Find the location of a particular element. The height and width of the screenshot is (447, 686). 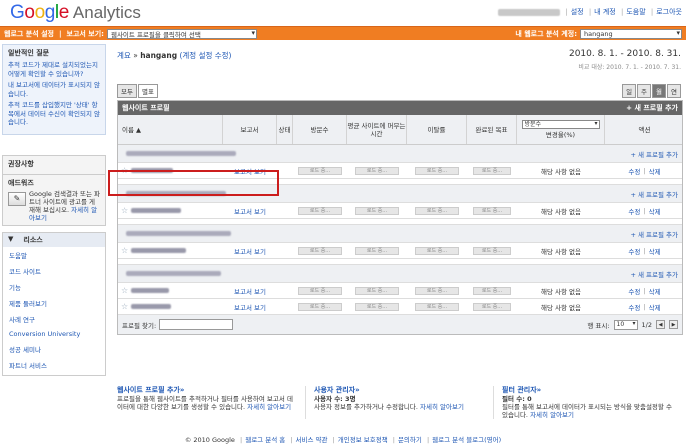

account-name-redacted is located at coordinates (181, 153).